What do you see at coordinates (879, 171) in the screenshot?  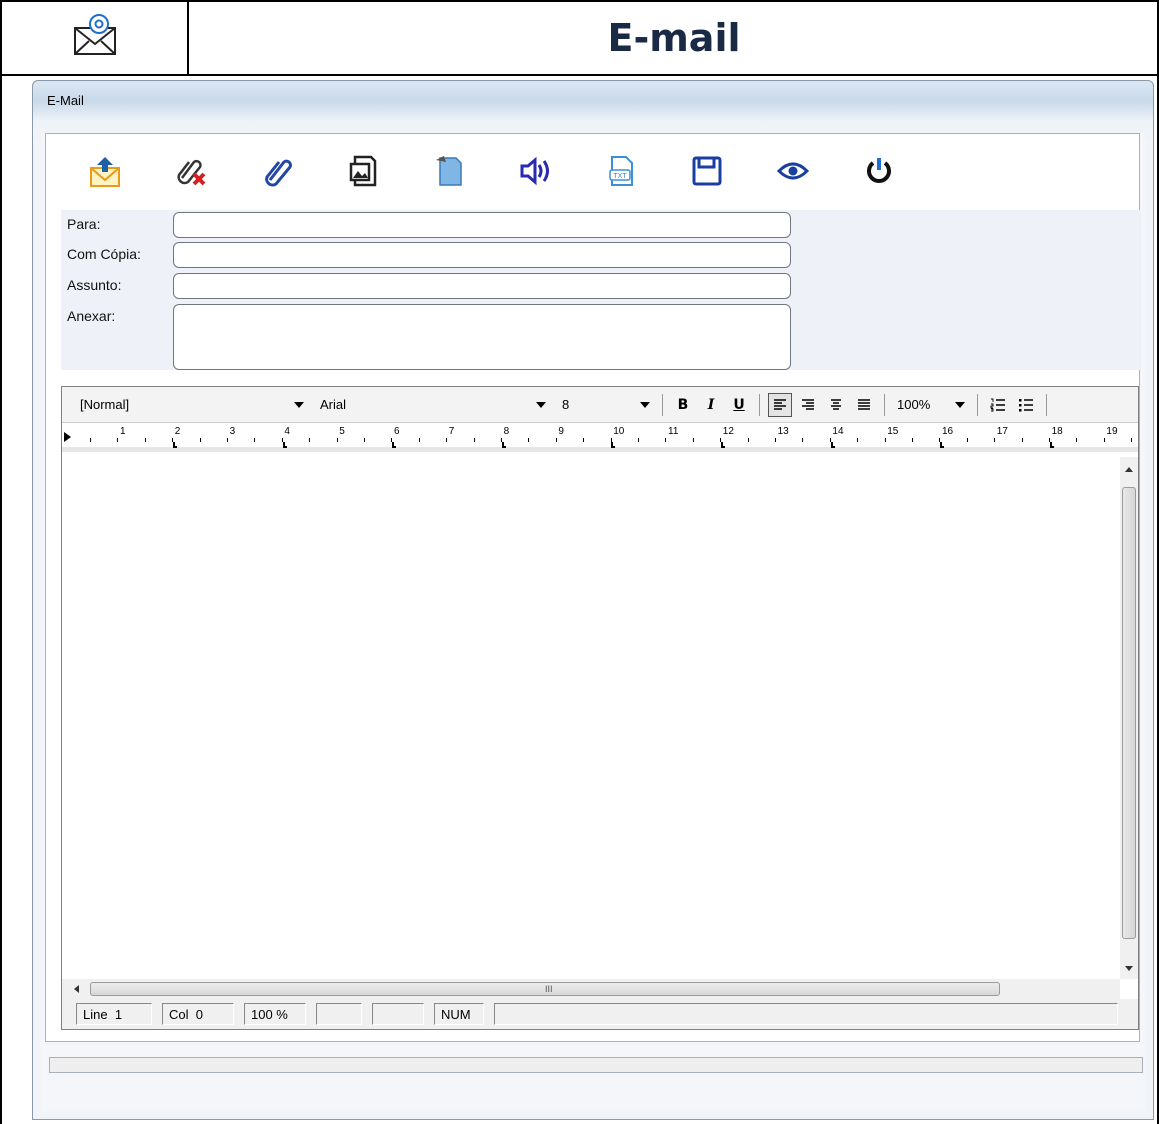 I see `exit-button` at bounding box center [879, 171].